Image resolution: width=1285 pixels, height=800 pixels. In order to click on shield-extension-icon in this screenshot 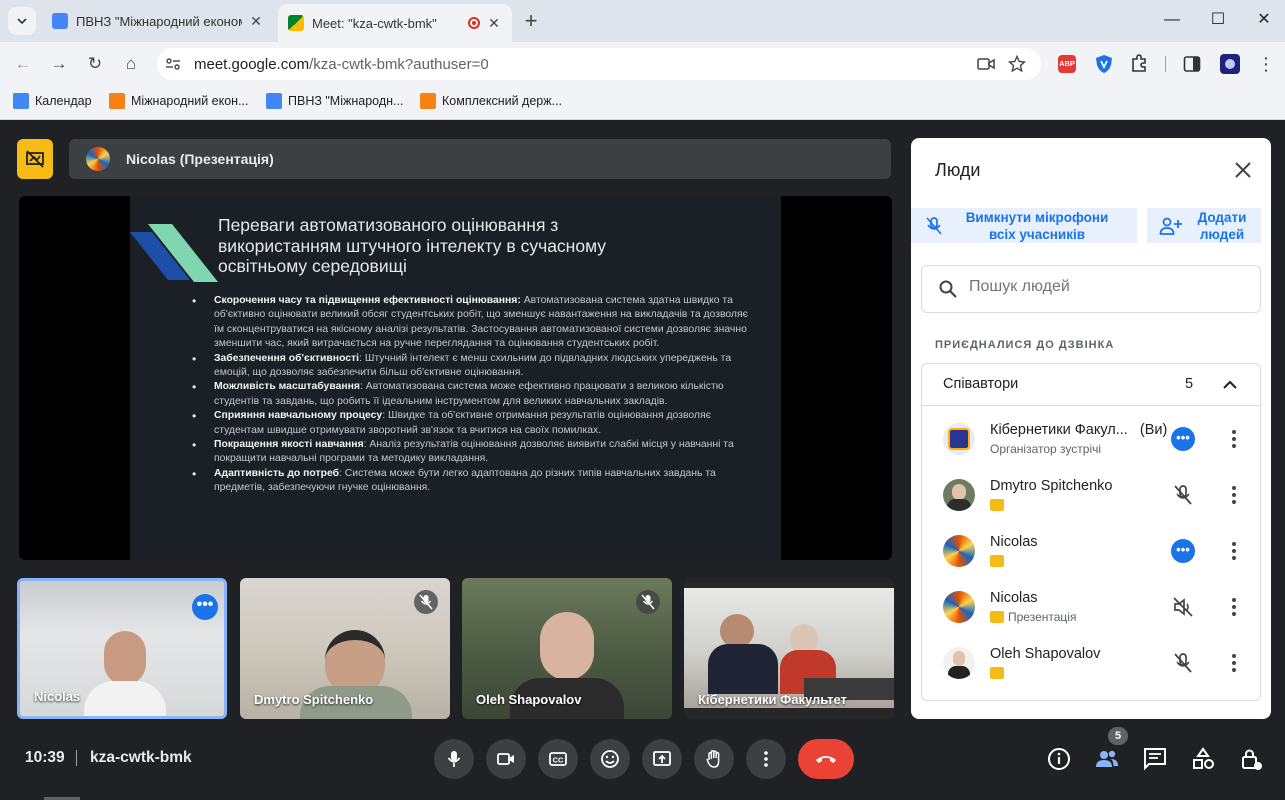, I will do `click(1104, 64)`.